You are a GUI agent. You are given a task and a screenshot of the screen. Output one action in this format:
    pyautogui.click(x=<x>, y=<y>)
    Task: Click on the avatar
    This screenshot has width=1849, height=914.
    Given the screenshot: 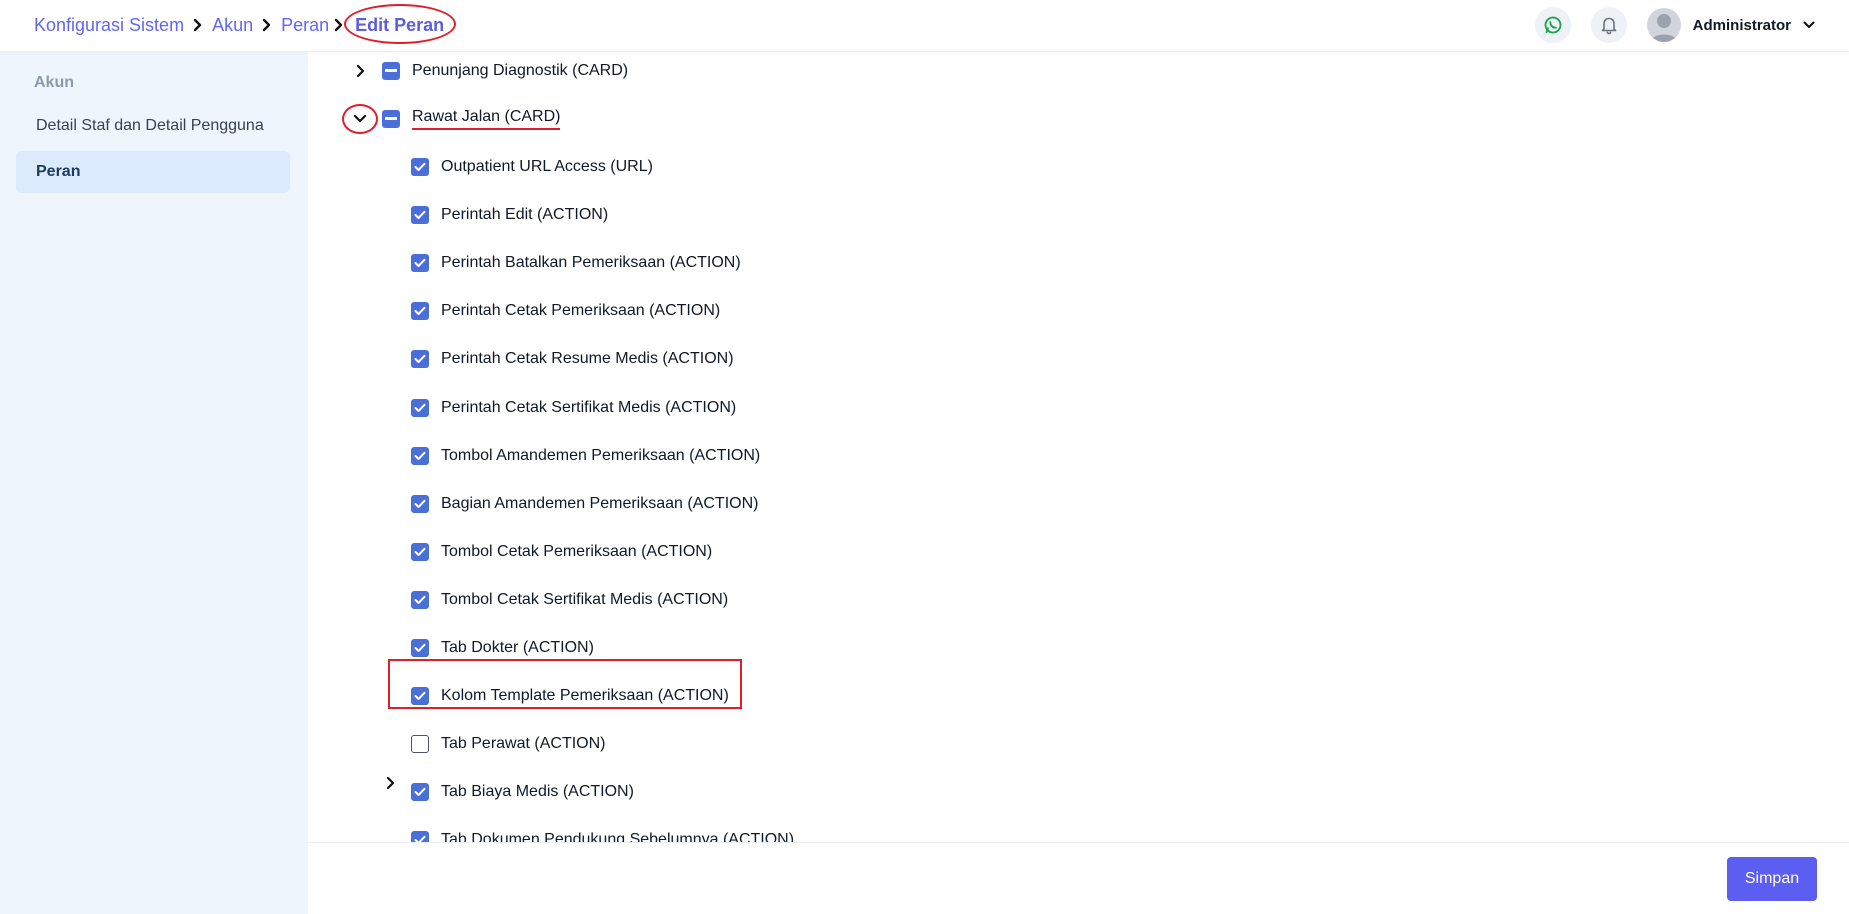 What is the action you would take?
    pyautogui.click(x=1663, y=25)
    